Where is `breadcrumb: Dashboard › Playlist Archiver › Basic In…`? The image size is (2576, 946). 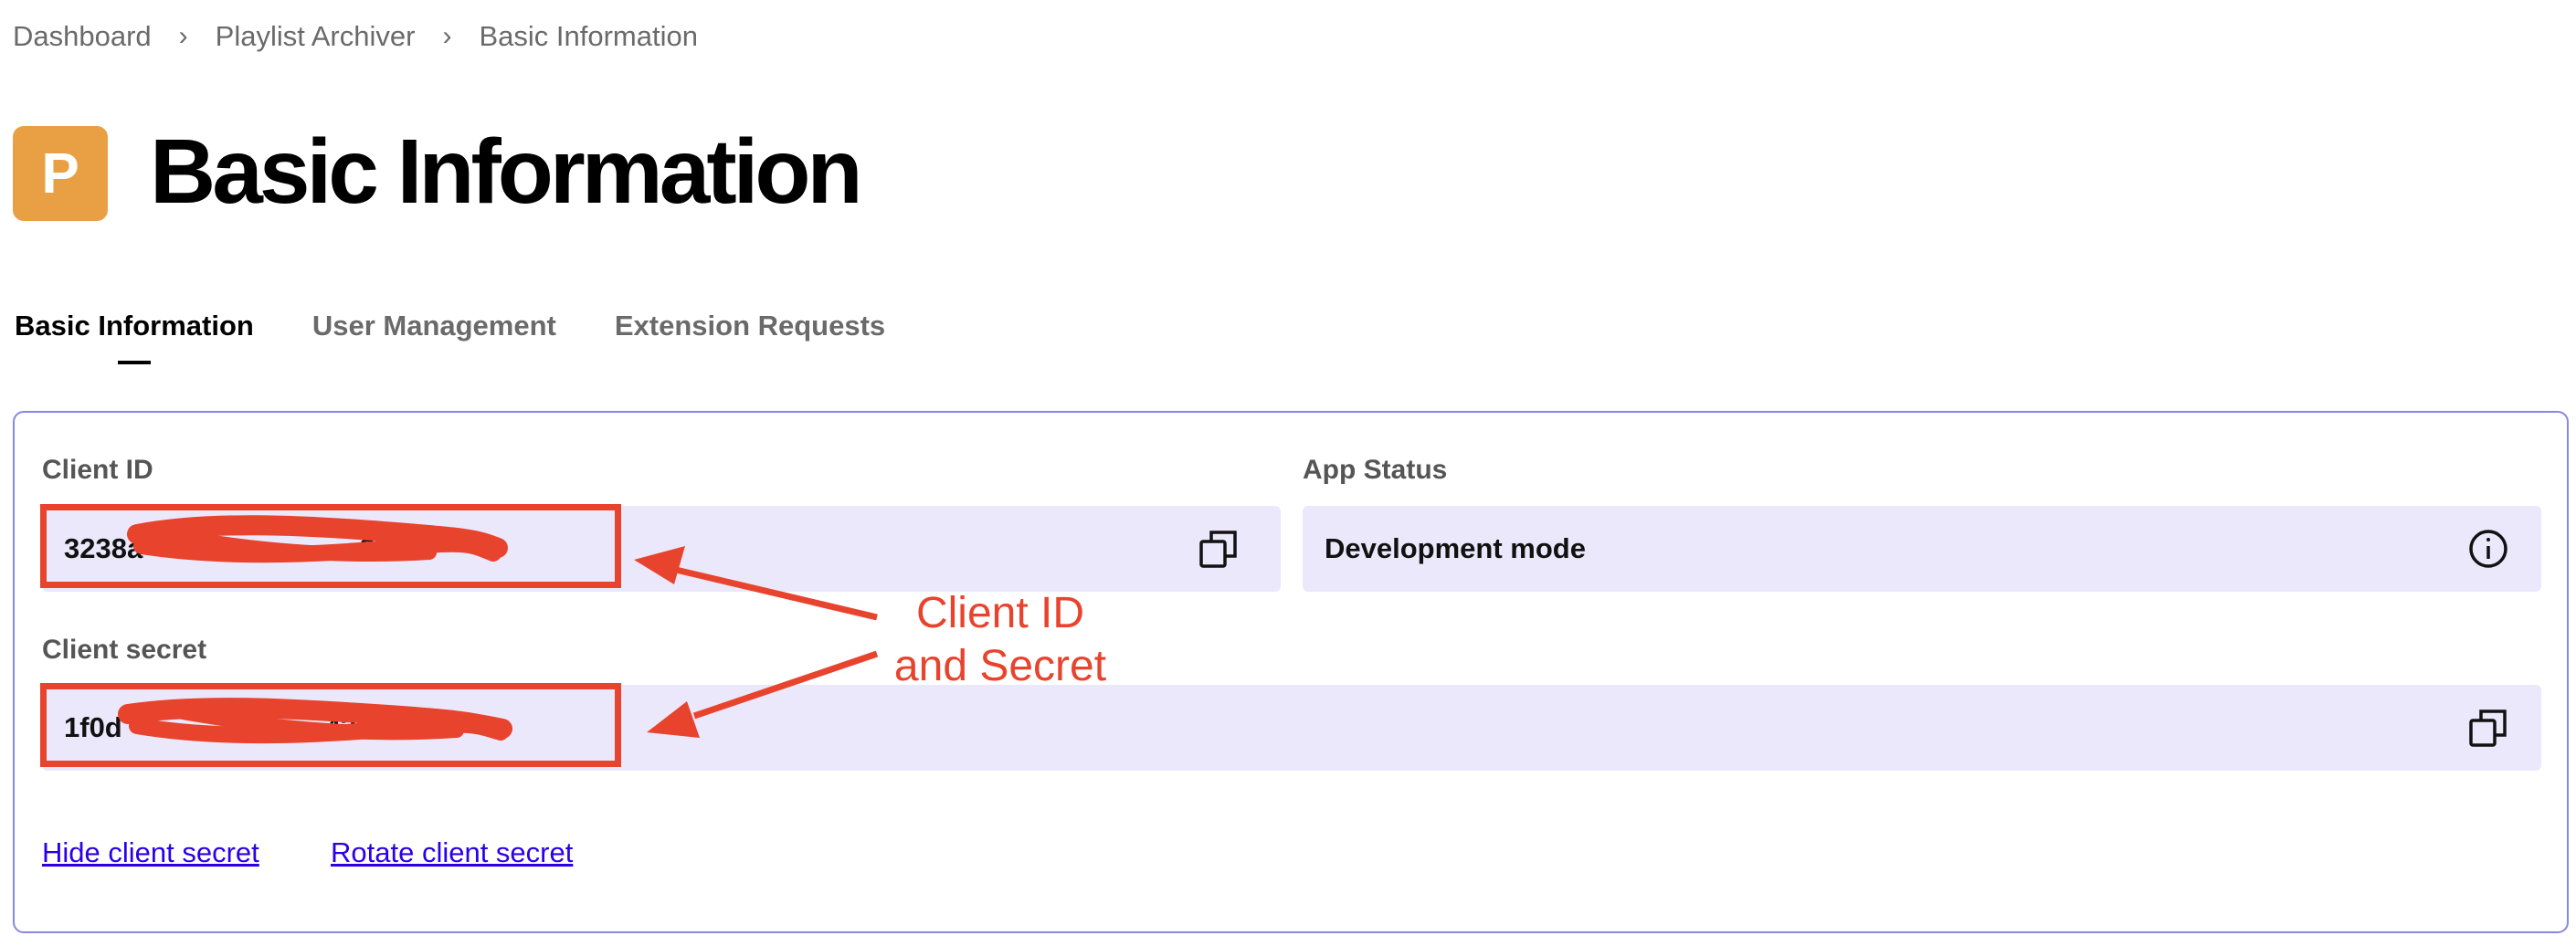 breadcrumb: Dashboard › Playlist Archiver › Basic In… is located at coordinates (355, 36).